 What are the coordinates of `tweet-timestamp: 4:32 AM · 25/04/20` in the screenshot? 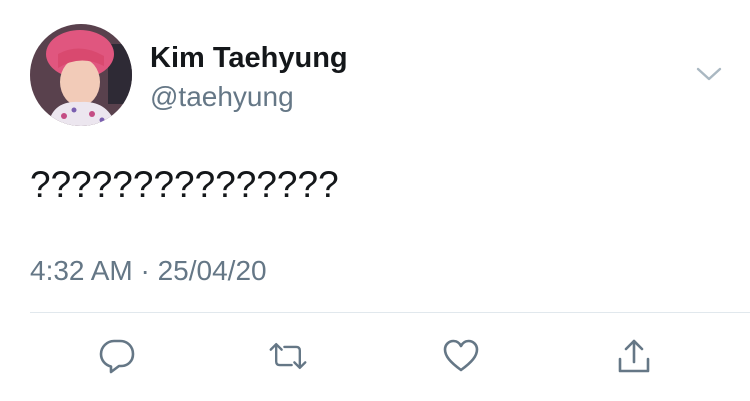 It's located at (148, 271).